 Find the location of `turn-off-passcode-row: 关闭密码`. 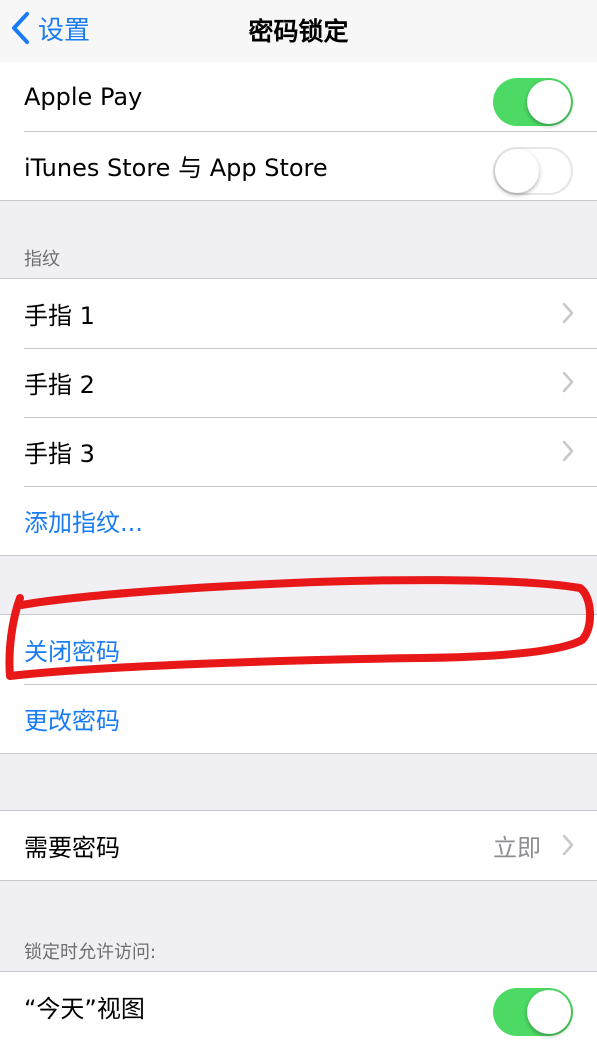

turn-off-passcode-row: 关闭密码 is located at coordinates (298, 649).